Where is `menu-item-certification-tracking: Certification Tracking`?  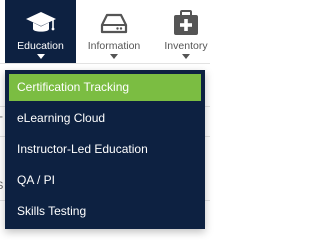 menu-item-certification-tracking: Certification Tracking is located at coordinates (105, 87).